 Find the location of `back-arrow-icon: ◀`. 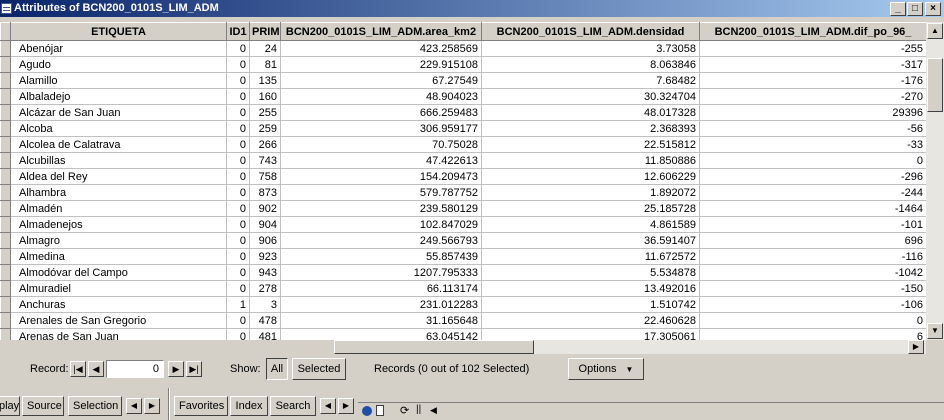

back-arrow-icon: ◀ is located at coordinates (433, 410).